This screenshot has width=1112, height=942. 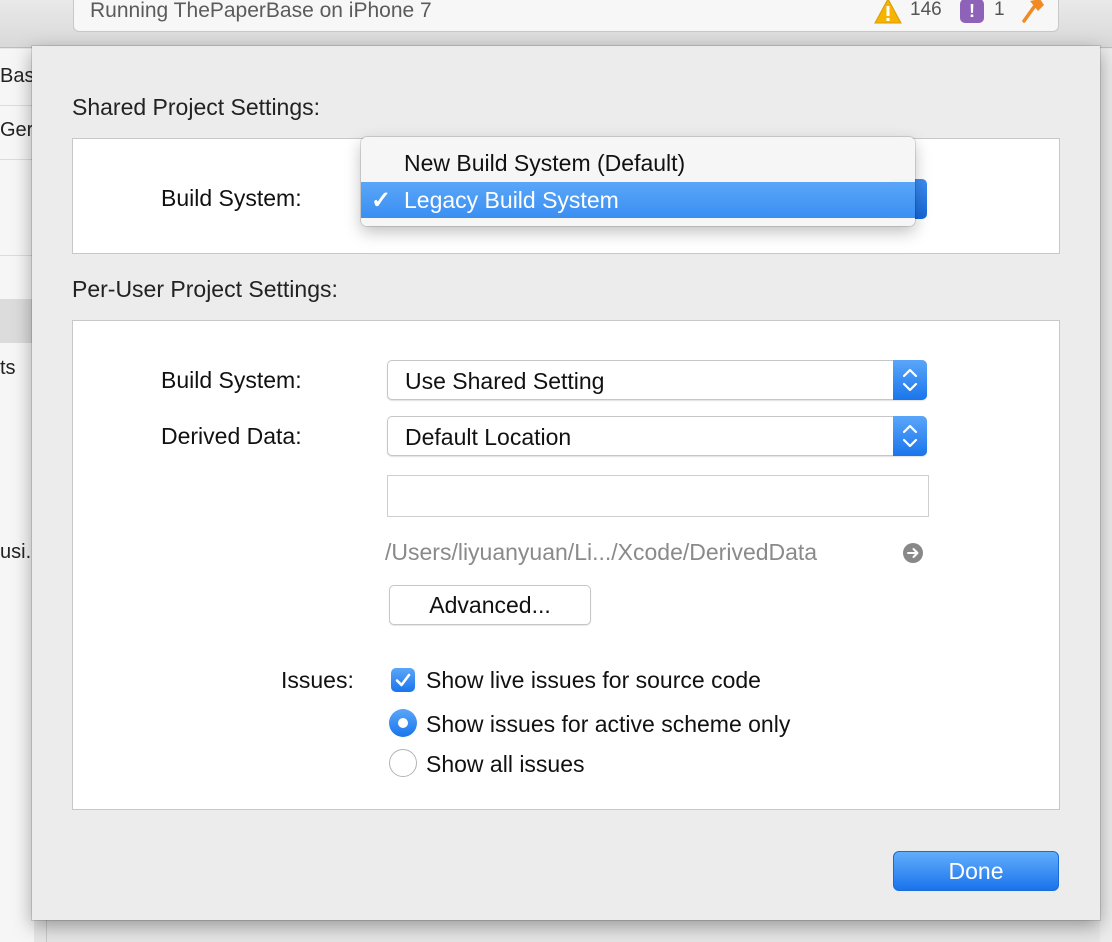 I want to click on per-user-build-system-label: Build System:, so click(x=231, y=380).